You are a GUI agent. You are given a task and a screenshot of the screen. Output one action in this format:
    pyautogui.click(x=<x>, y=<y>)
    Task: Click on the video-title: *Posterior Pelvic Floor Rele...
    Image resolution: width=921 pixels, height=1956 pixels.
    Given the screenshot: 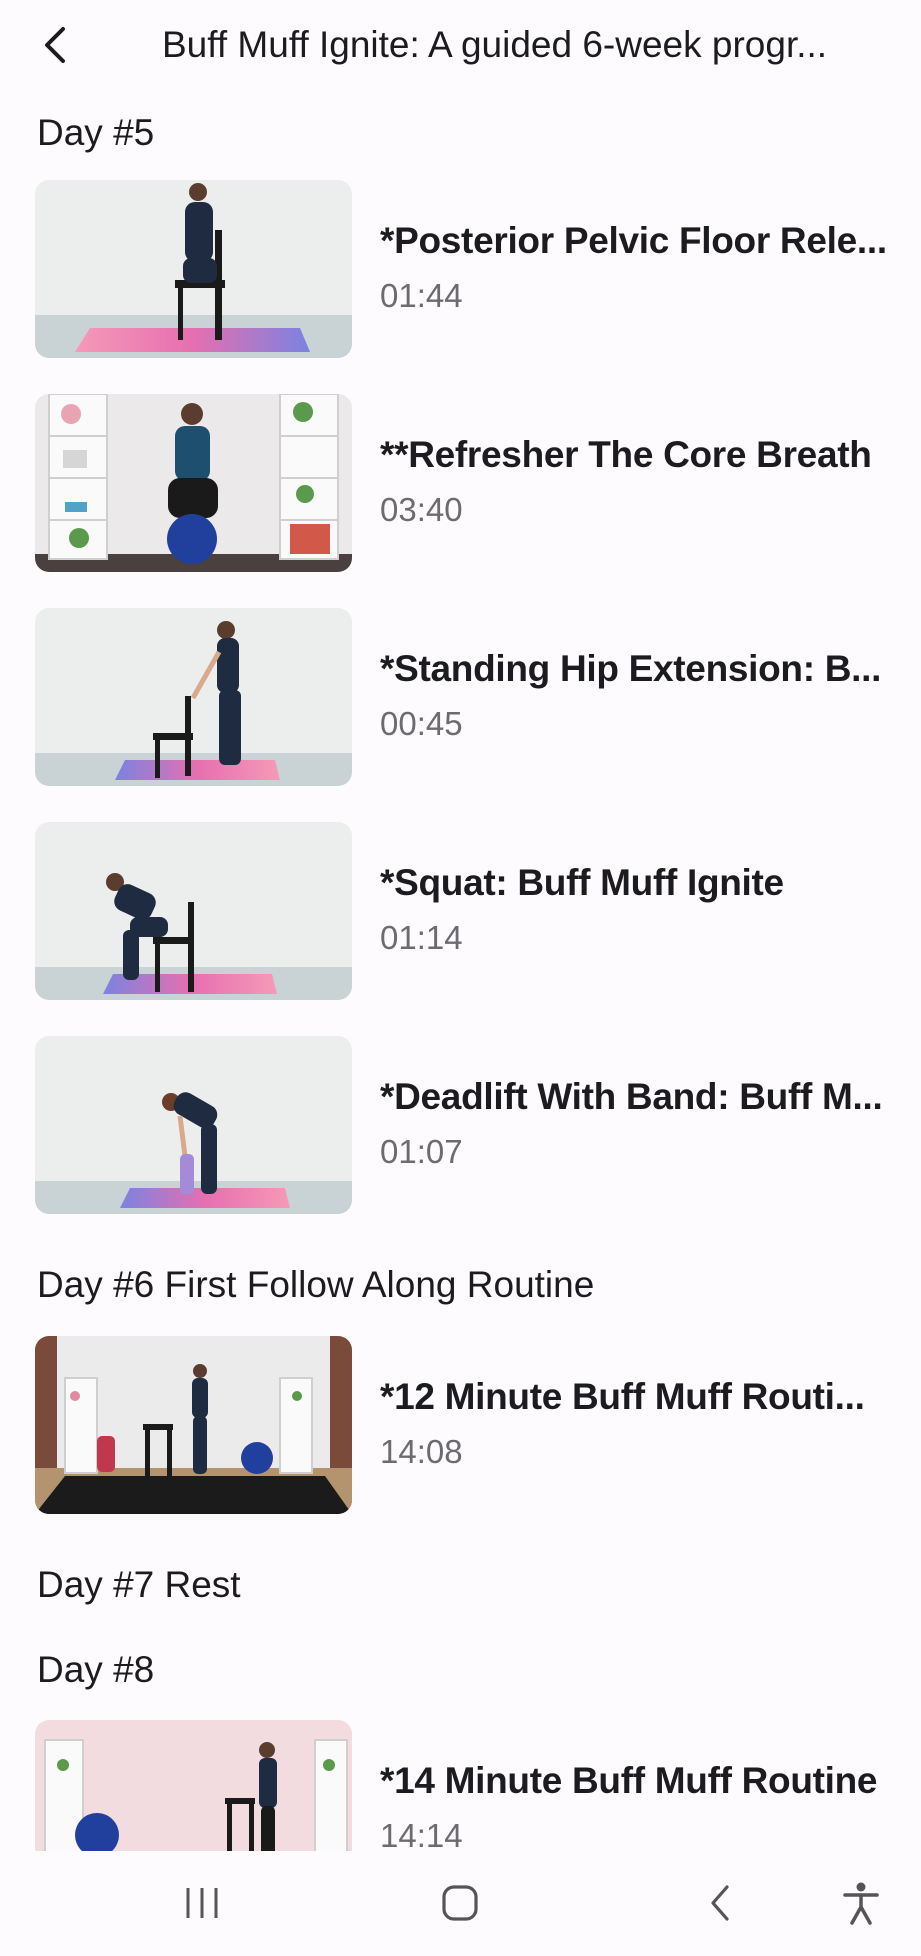 What is the action you would take?
    pyautogui.click(x=633, y=240)
    